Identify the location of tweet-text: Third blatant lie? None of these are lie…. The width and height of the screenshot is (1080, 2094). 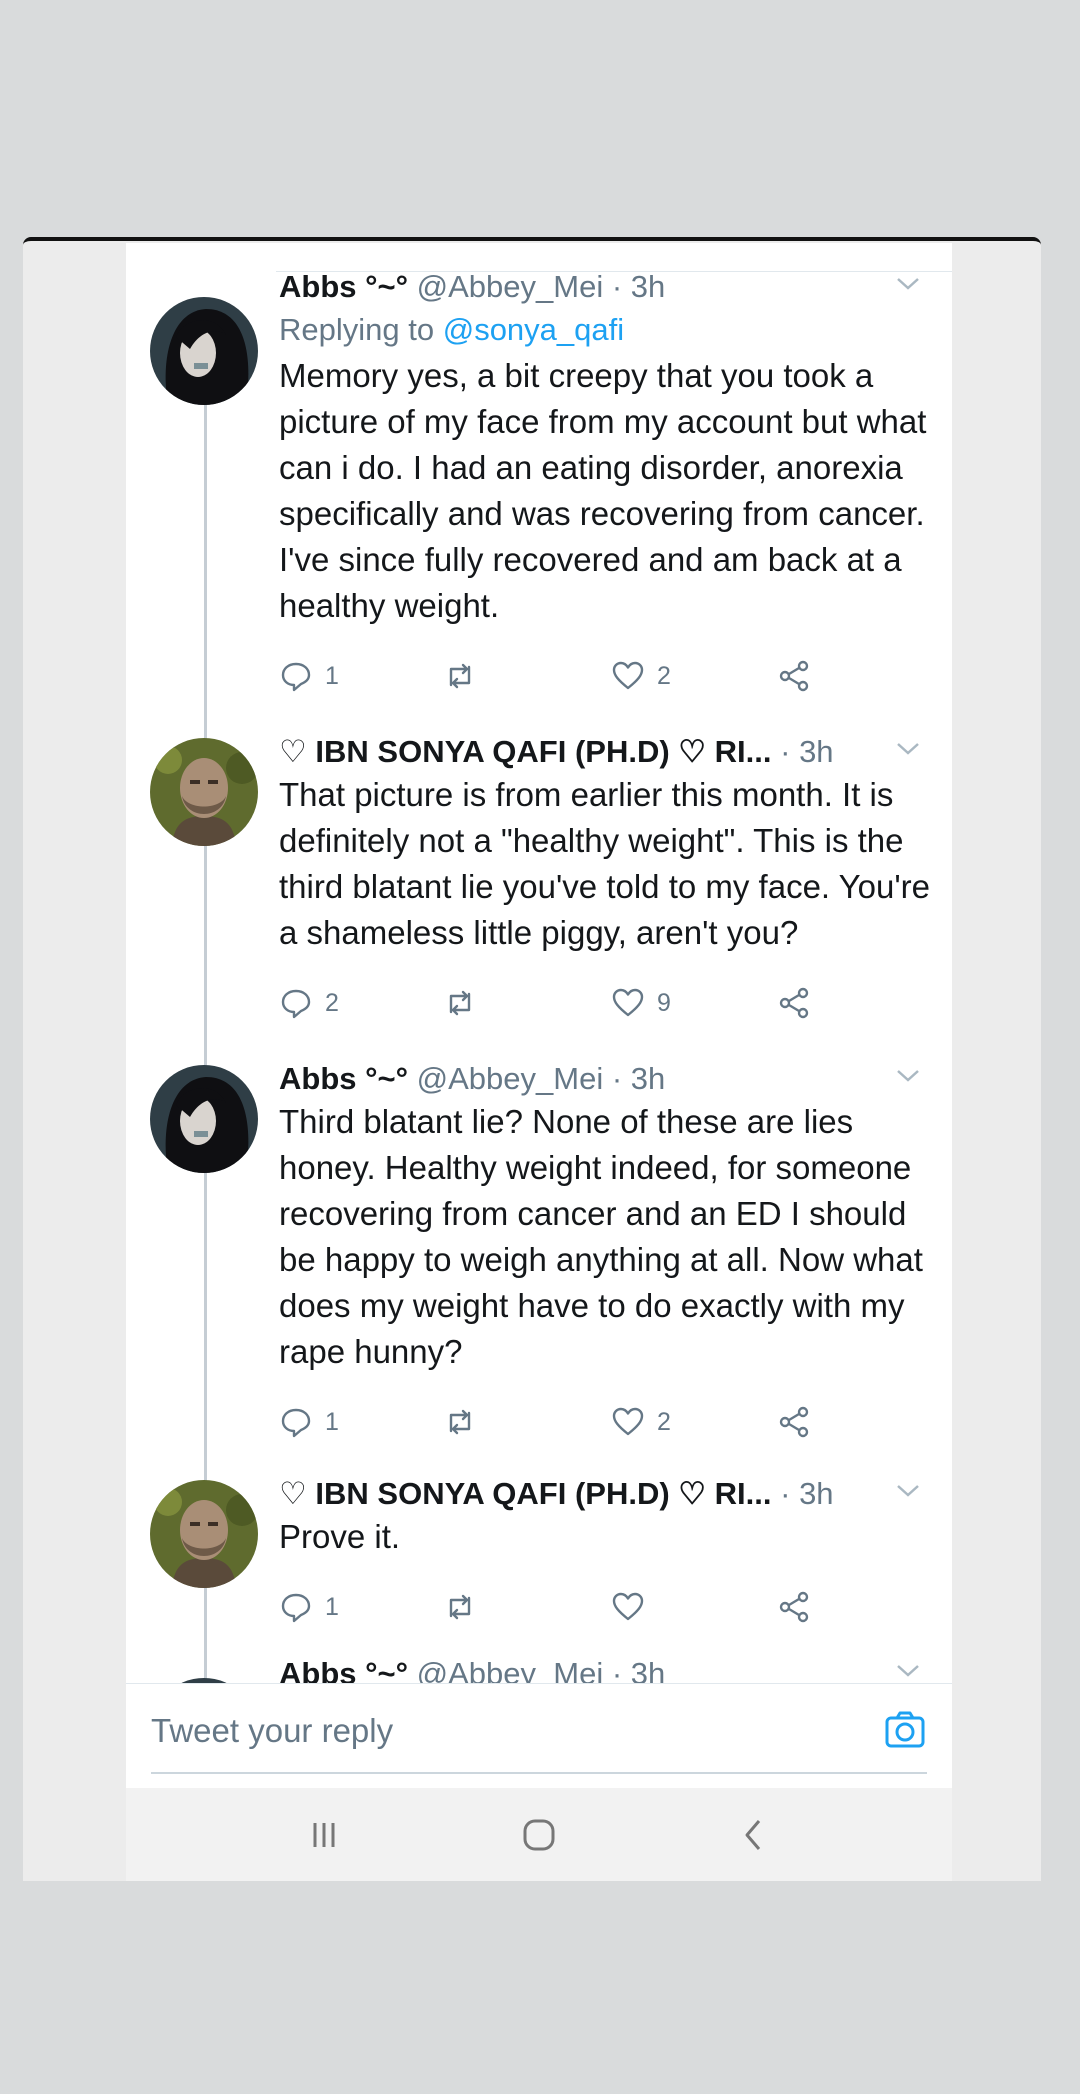
(601, 1236).